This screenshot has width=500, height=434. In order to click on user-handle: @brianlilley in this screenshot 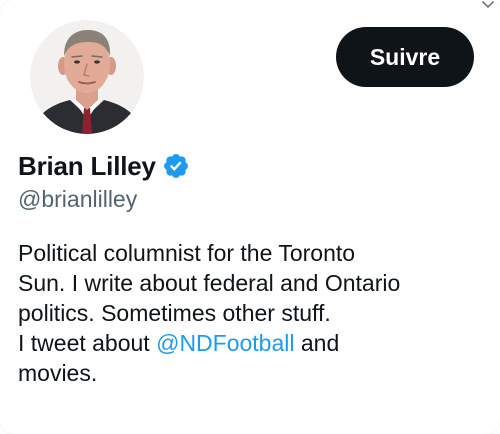, I will do `click(77, 199)`.